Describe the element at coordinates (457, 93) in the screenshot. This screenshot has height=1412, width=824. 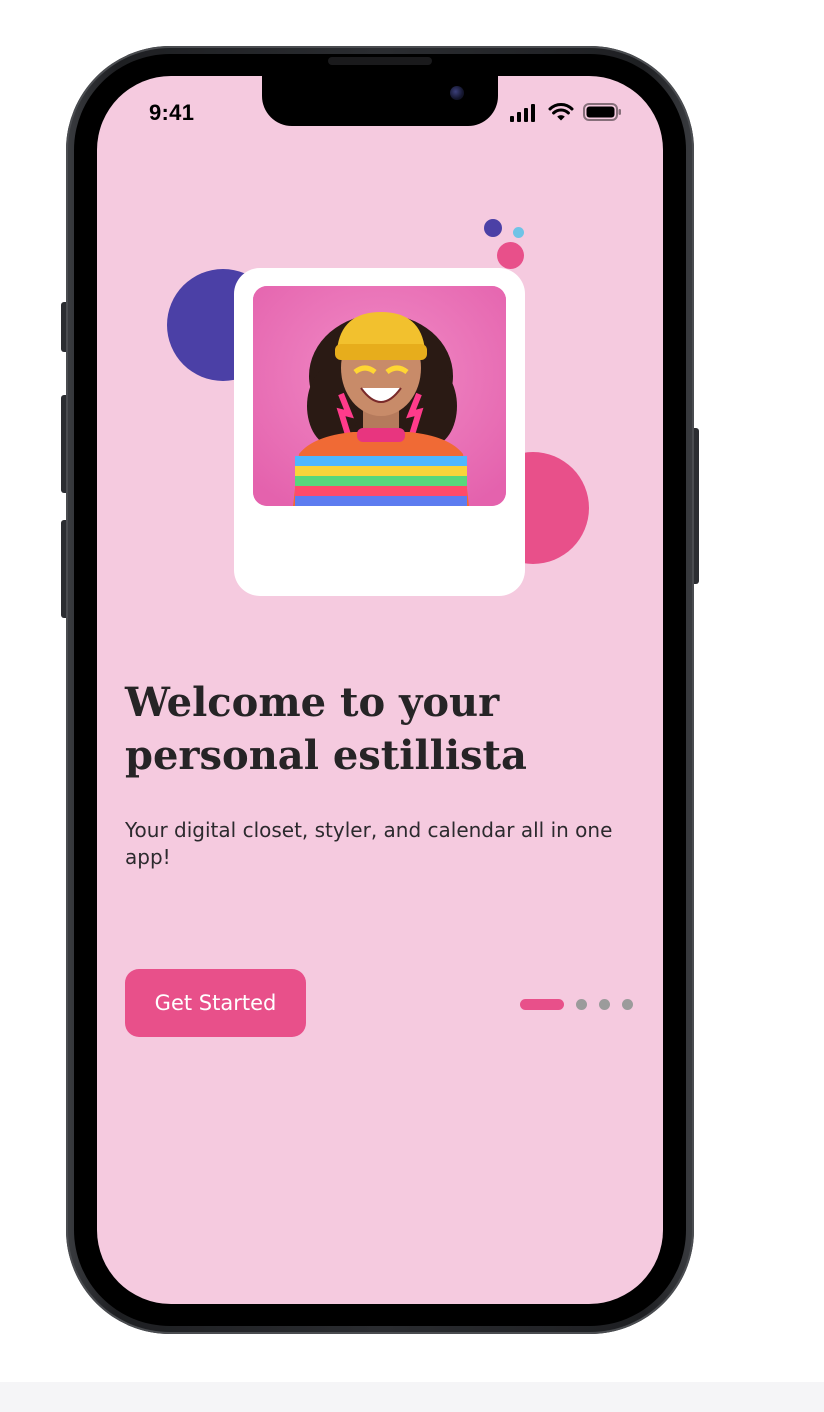
I see `front-camera-icon` at that location.